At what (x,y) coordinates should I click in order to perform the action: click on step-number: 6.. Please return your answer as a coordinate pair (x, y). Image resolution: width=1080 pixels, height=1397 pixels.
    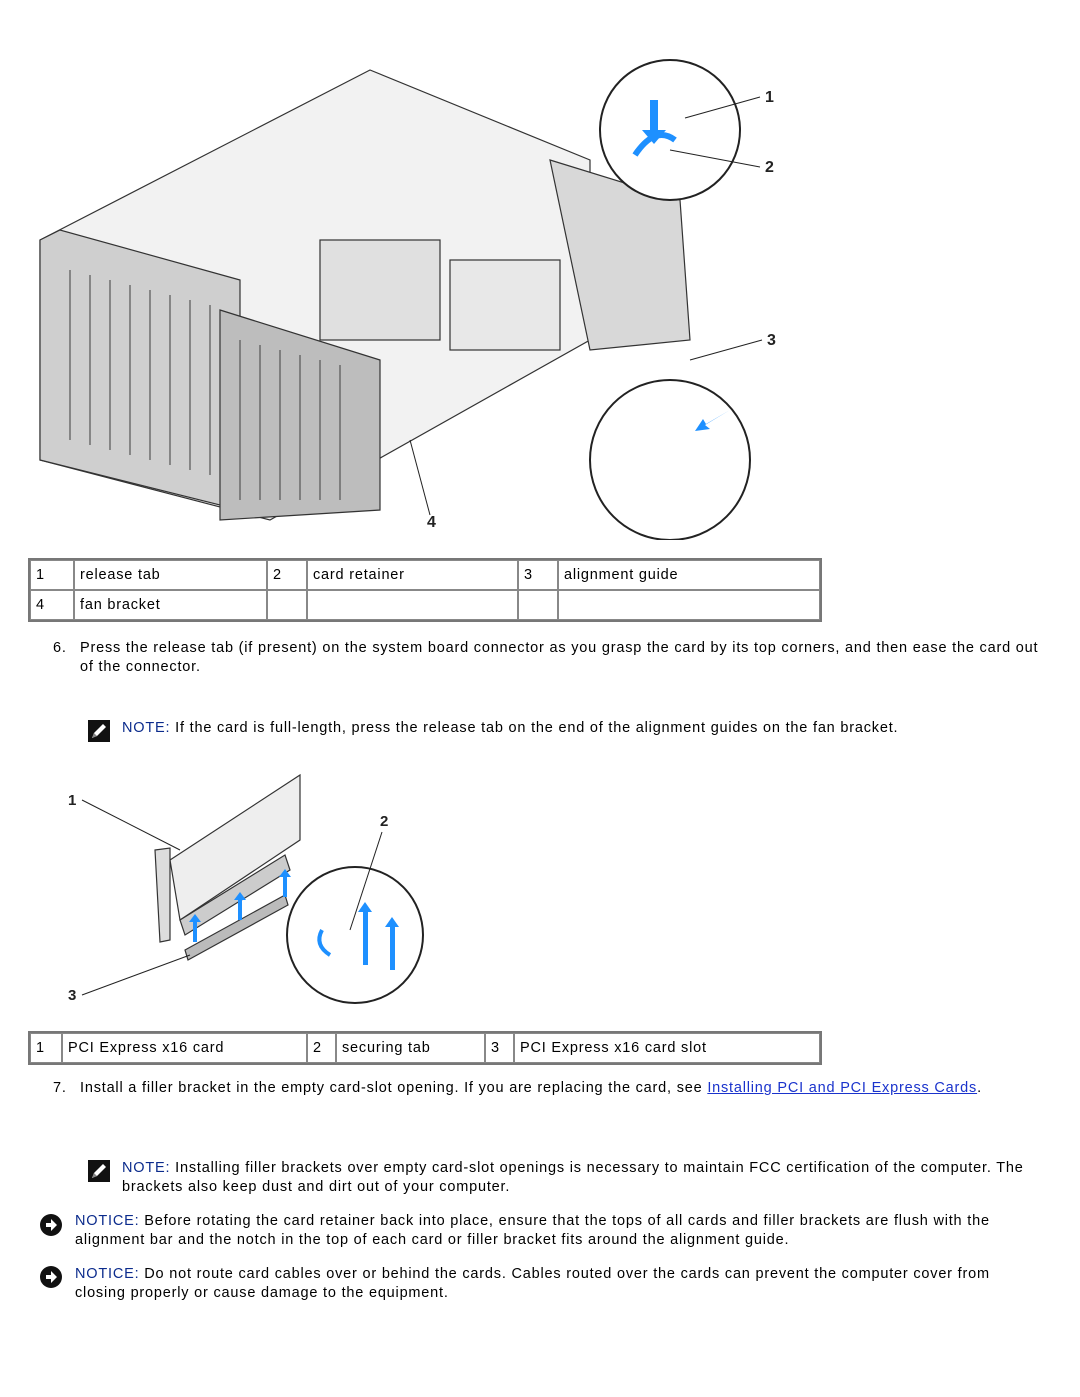
    Looking at the image, I should click on (60, 648).